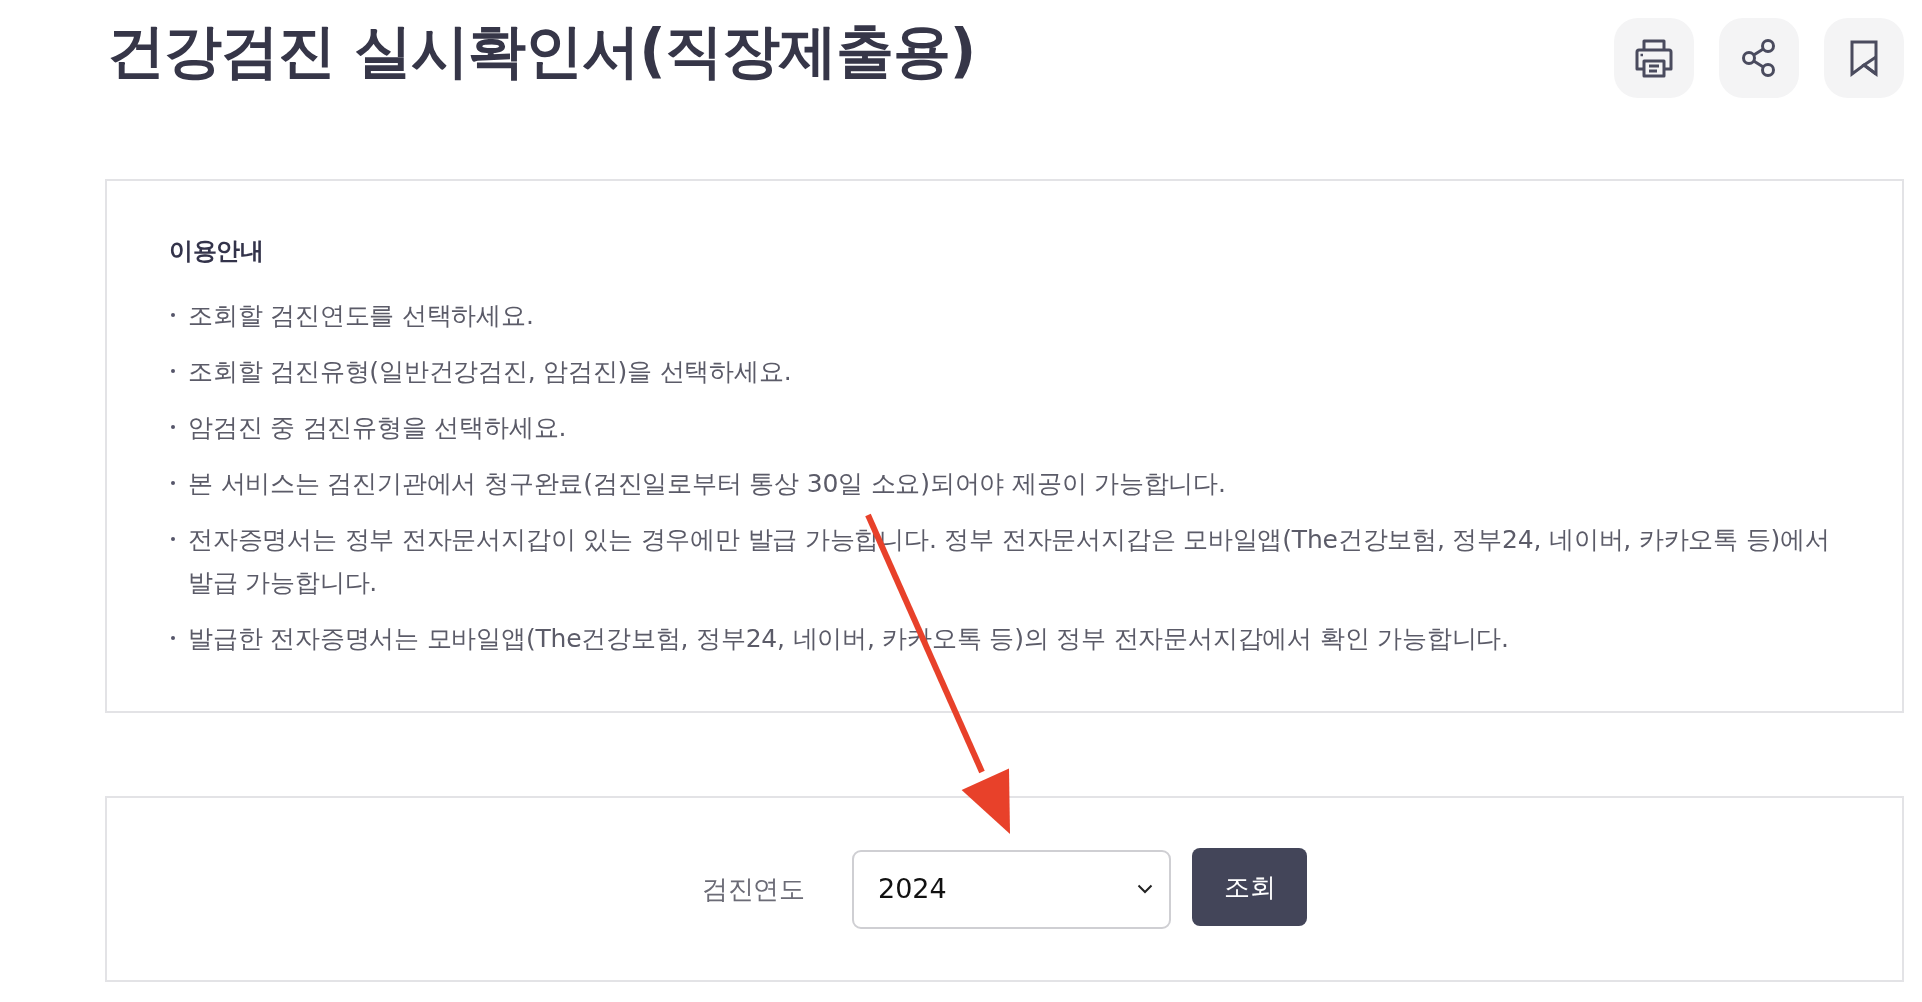 Image resolution: width=1922 pixels, height=1002 pixels. What do you see at coordinates (377, 428) in the screenshot?
I see `guide-text: 암검진 중 검진유형을 선택하세요.` at bounding box center [377, 428].